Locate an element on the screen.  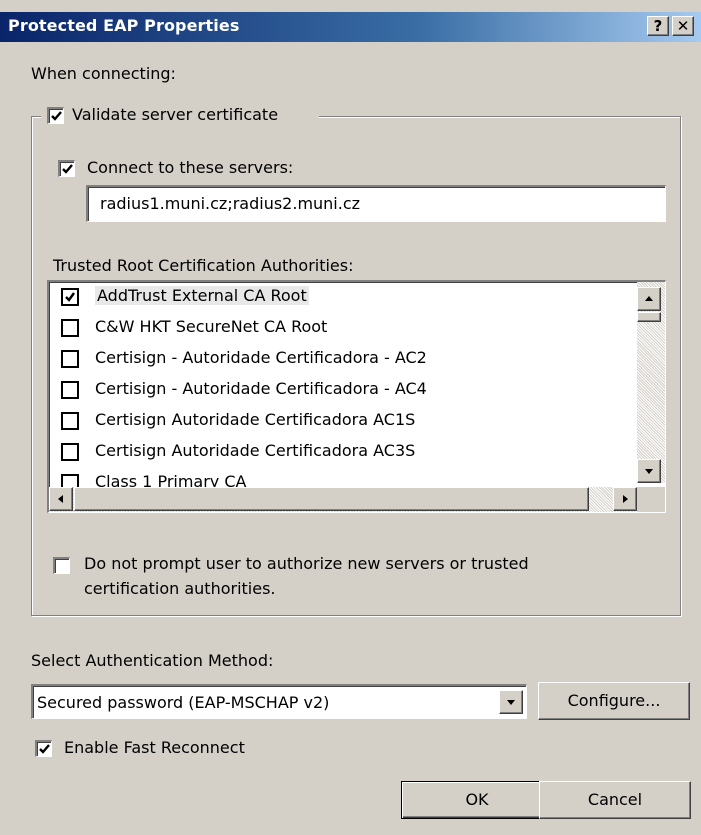
ca-label: Certisign Autoridade Certificadora AC1S is located at coordinates (255, 419).